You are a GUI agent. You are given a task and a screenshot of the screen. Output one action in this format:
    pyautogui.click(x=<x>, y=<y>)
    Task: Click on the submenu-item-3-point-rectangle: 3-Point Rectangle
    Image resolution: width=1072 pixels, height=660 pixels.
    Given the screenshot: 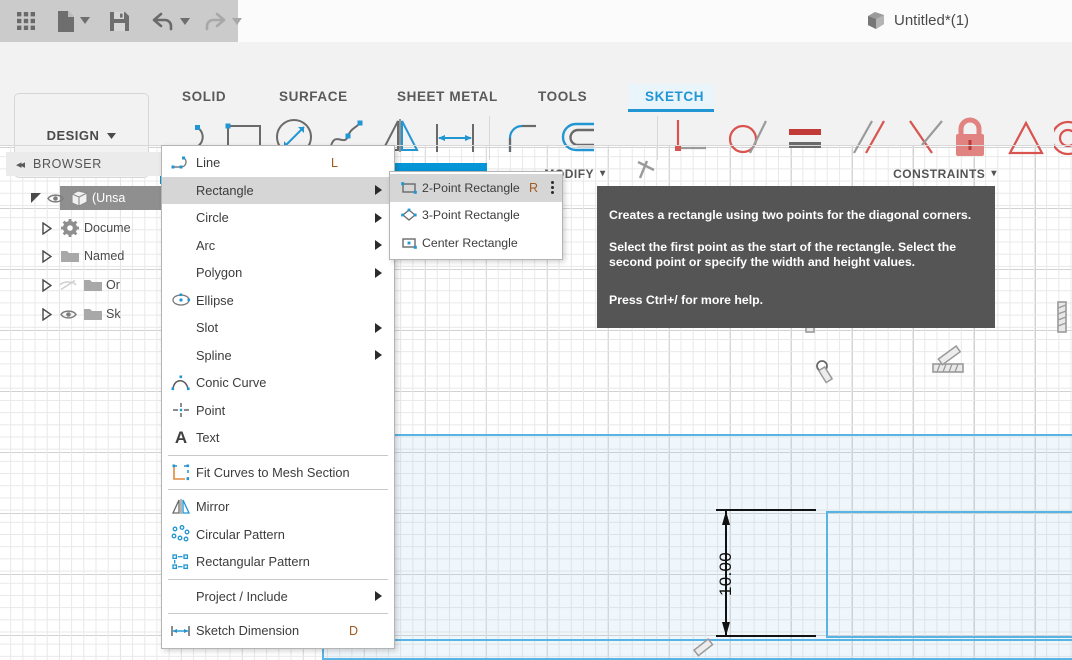 What is the action you would take?
    pyautogui.click(x=476, y=216)
    